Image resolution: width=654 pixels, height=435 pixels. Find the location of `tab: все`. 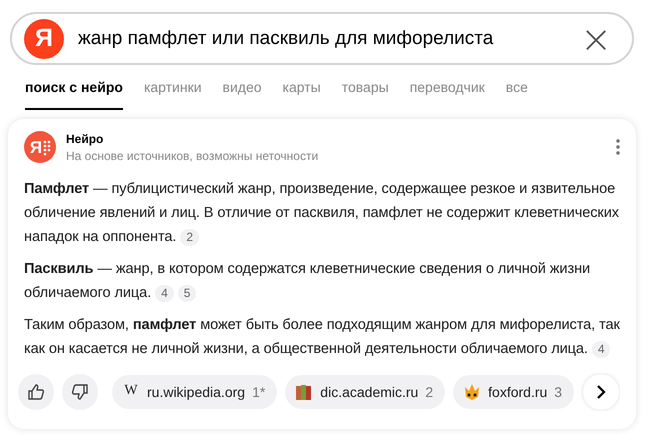

tab: все is located at coordinates (517, 94).